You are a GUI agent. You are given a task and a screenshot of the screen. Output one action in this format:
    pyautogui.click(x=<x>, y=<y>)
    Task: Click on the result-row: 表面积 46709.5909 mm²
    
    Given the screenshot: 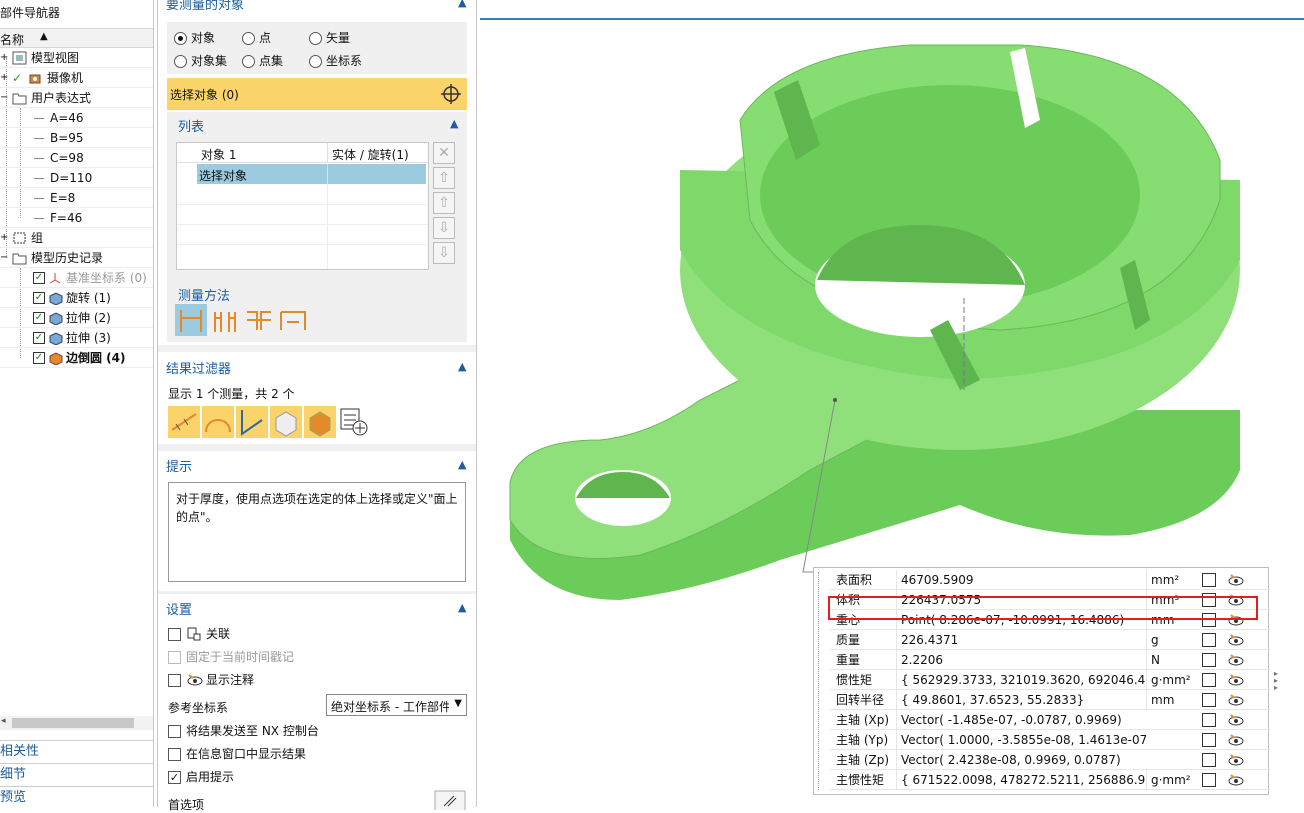 What is the action you would take?
    pyautogui.click(x=1050, y=580)
    